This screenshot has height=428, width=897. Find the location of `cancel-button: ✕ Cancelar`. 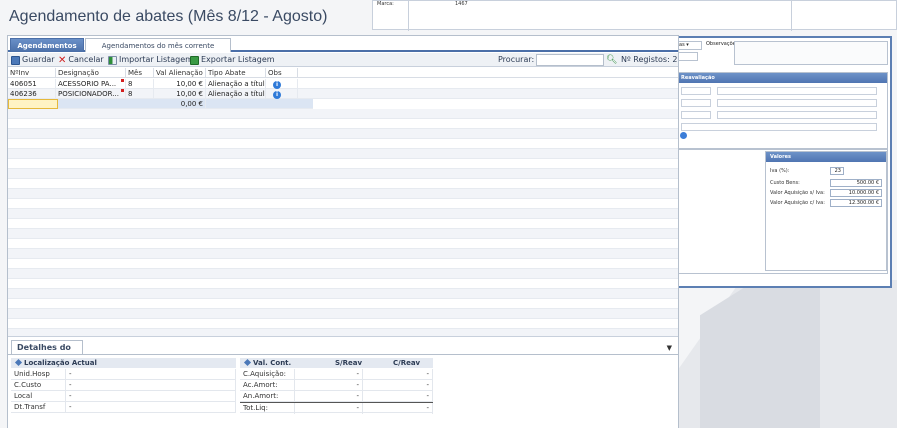

cancel-button: ✕ Cancelar is located at coordinates (81, 60).